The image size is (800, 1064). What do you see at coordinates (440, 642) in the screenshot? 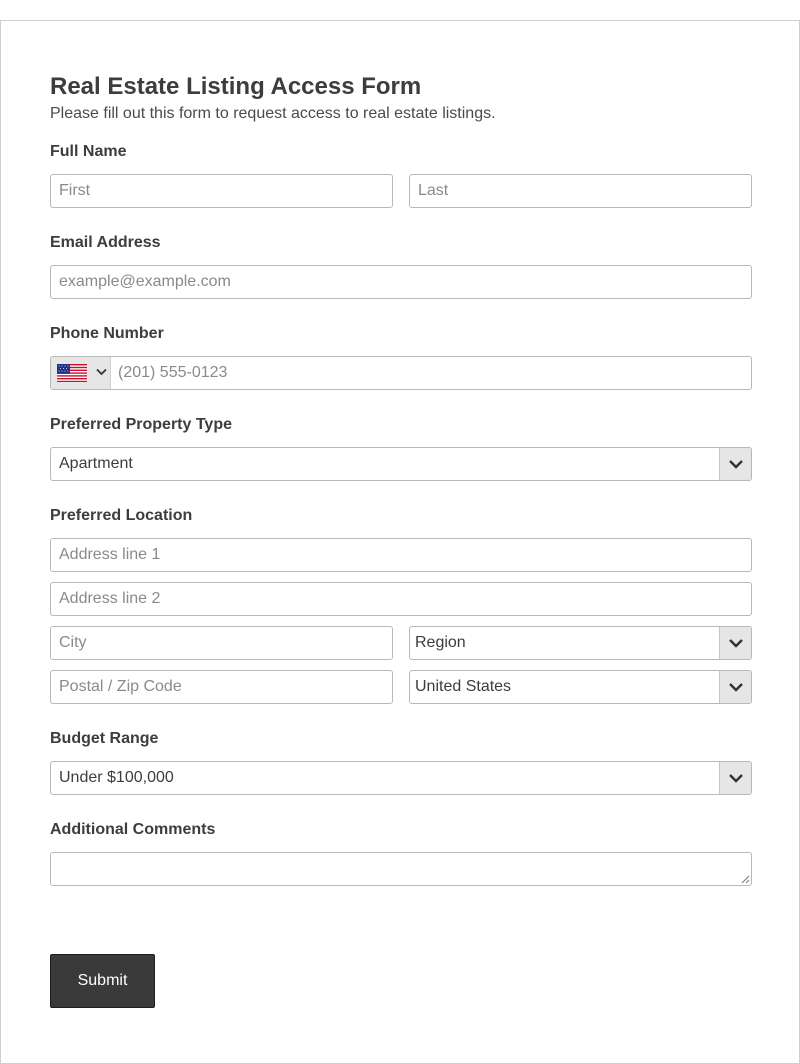
I see `region-value: Region` at bounding box center [440, 642].